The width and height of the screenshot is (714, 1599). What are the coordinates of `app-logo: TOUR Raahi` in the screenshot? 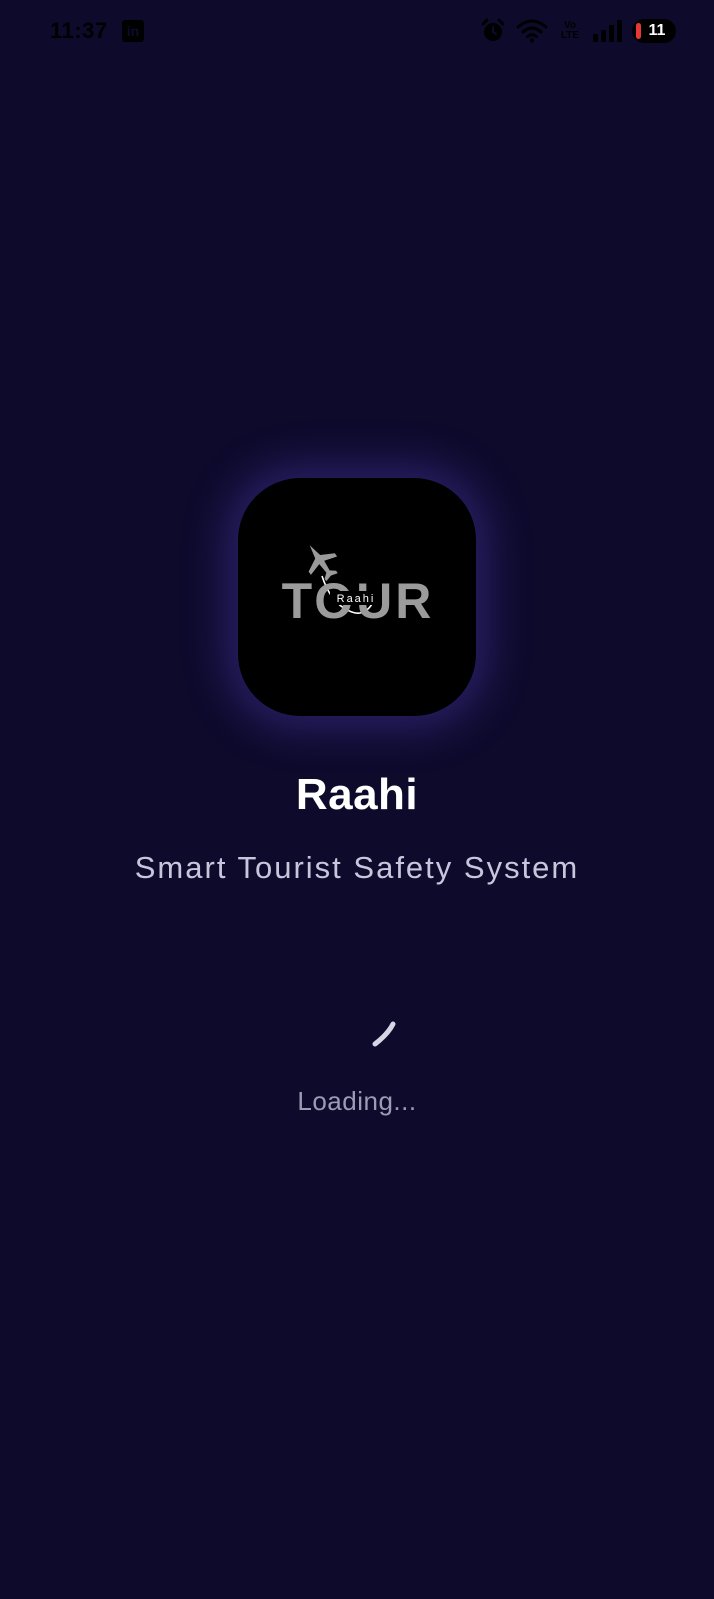 It's located at (357, 597).